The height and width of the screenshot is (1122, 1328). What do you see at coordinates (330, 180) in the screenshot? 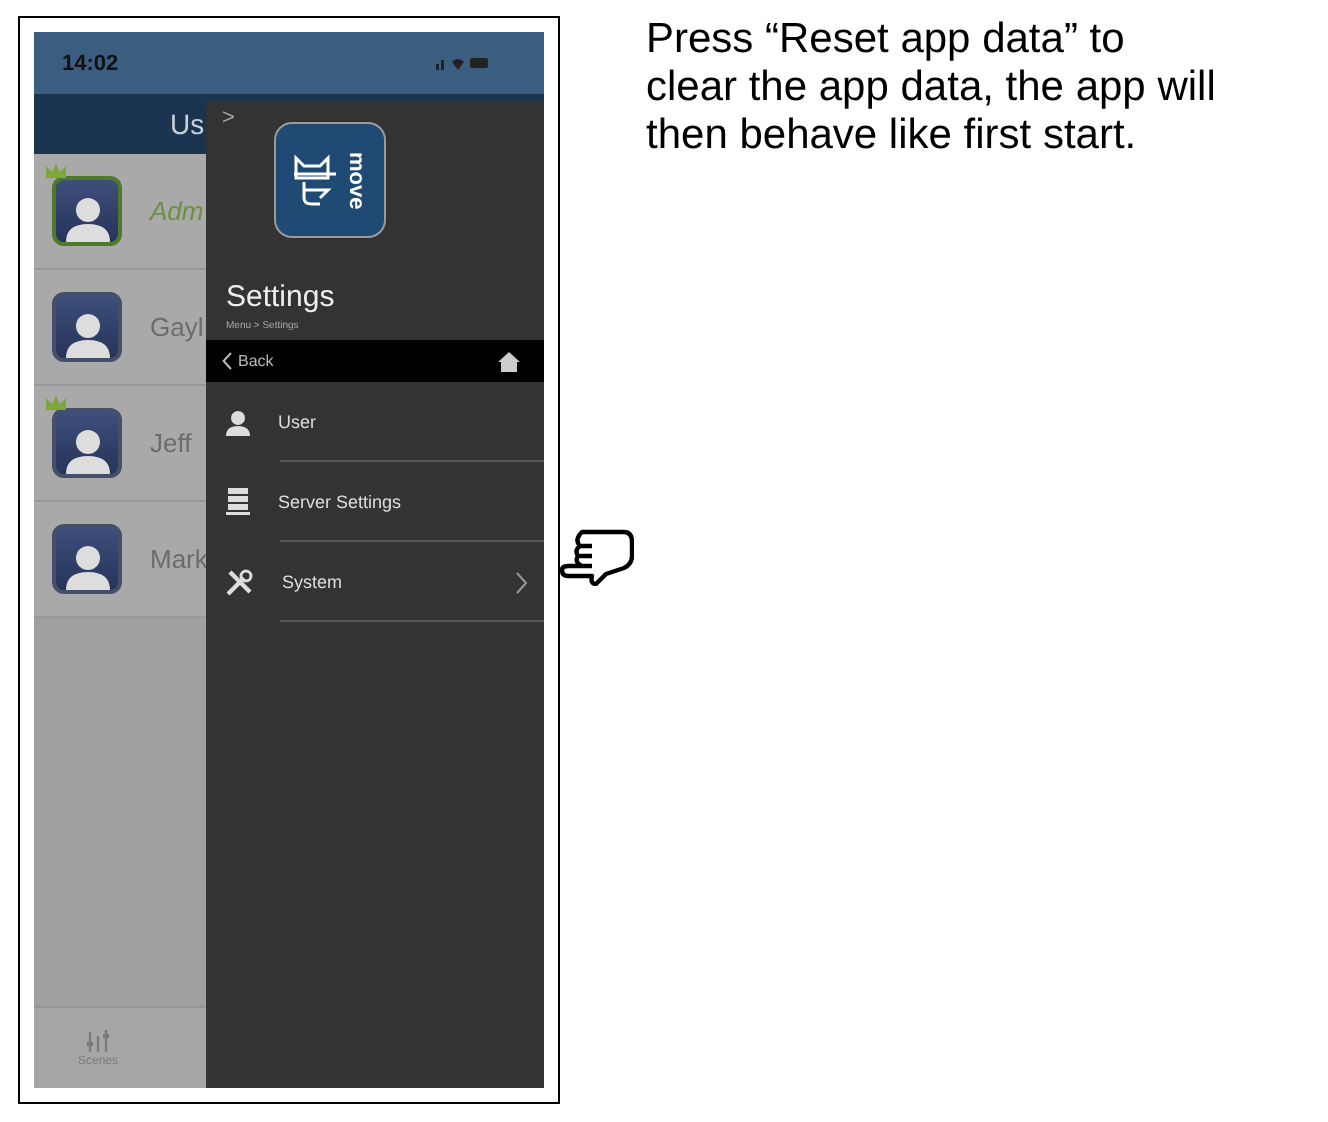
I see `app-logo: move` at bounding box center [330, 180].